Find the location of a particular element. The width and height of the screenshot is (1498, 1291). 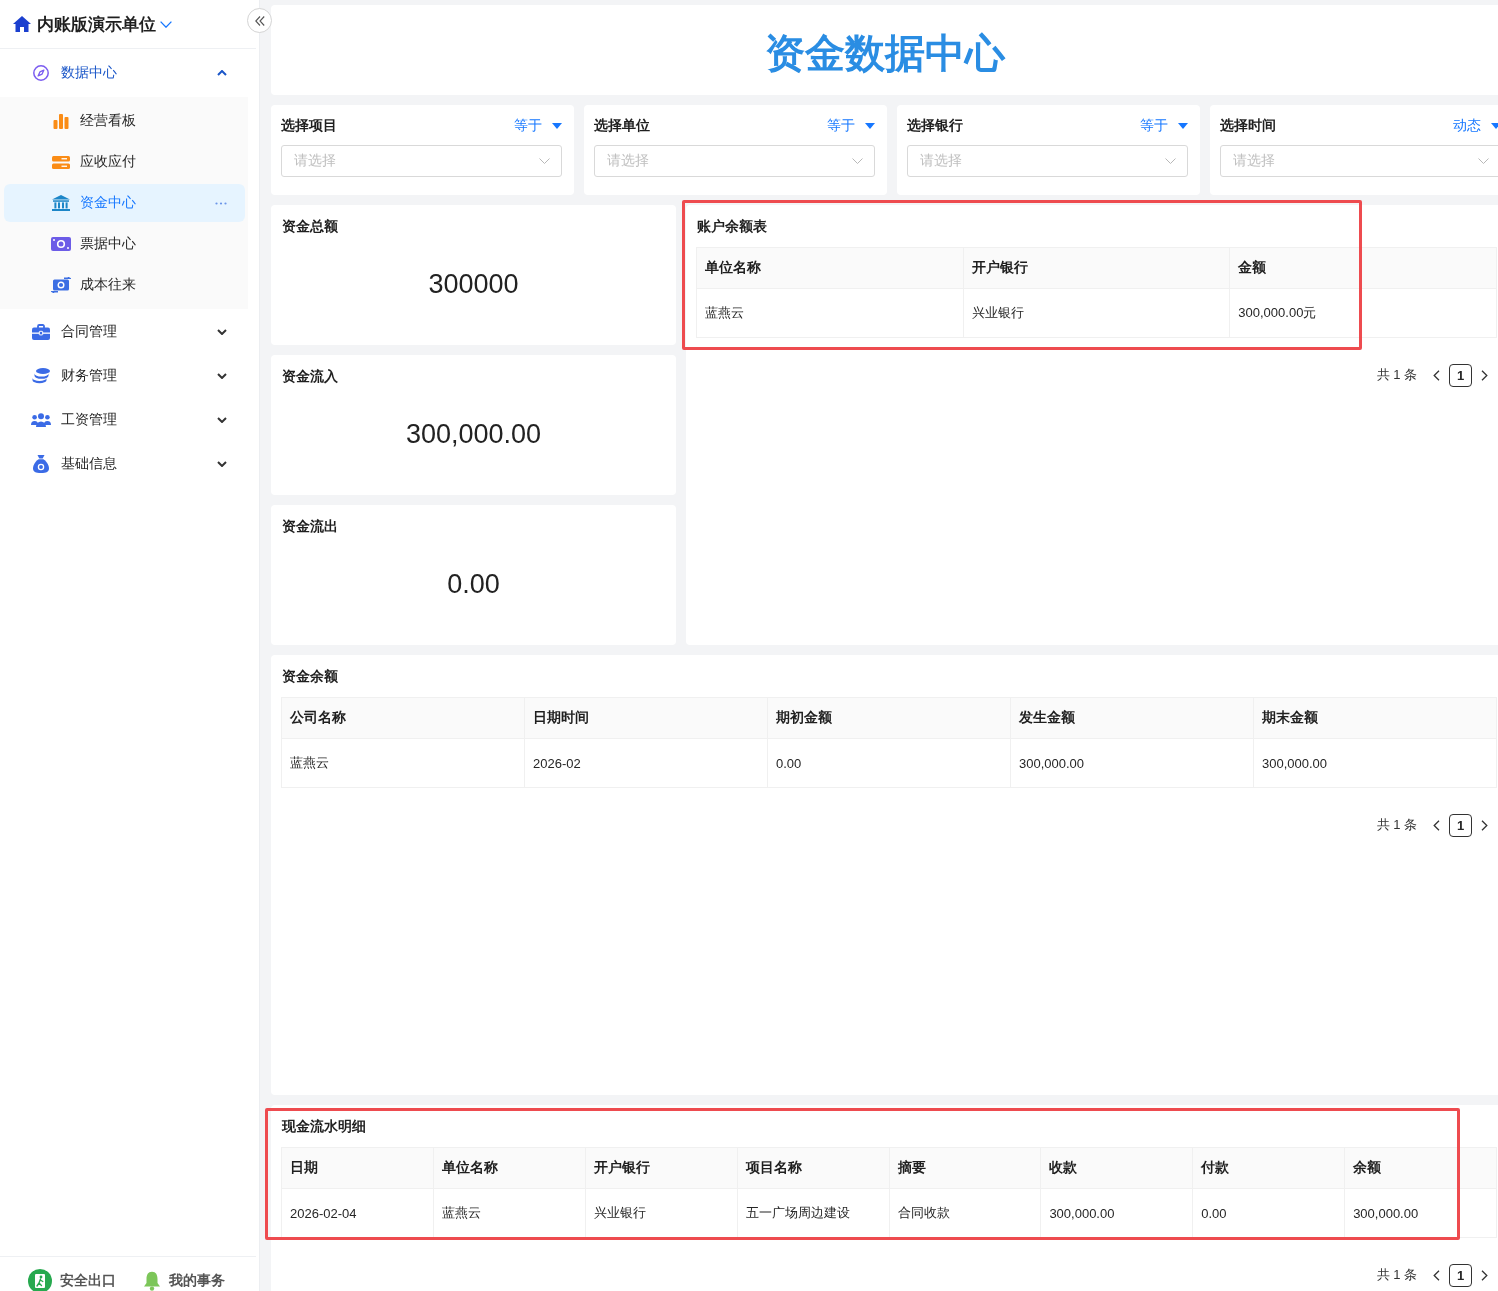

submenu-item: 票据中心 is located at coordinates (124, 244).